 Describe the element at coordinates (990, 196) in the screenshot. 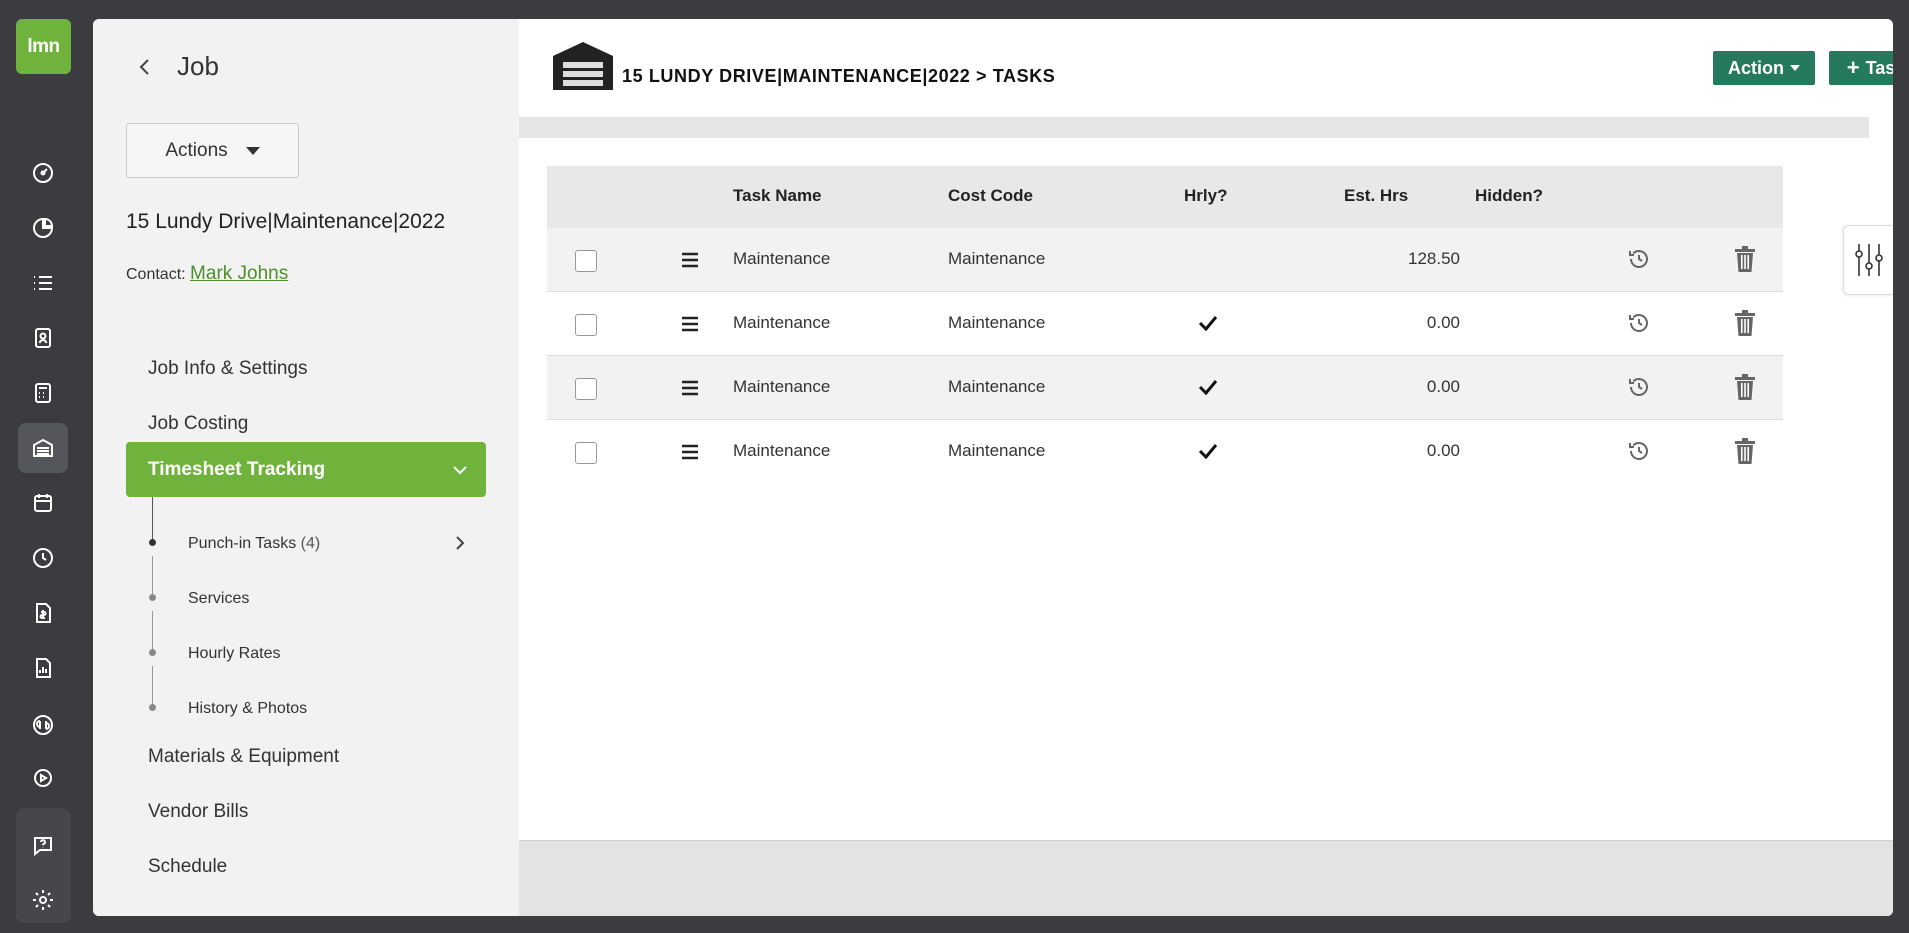

I see `col-cost-code: Cost Code` at that location.